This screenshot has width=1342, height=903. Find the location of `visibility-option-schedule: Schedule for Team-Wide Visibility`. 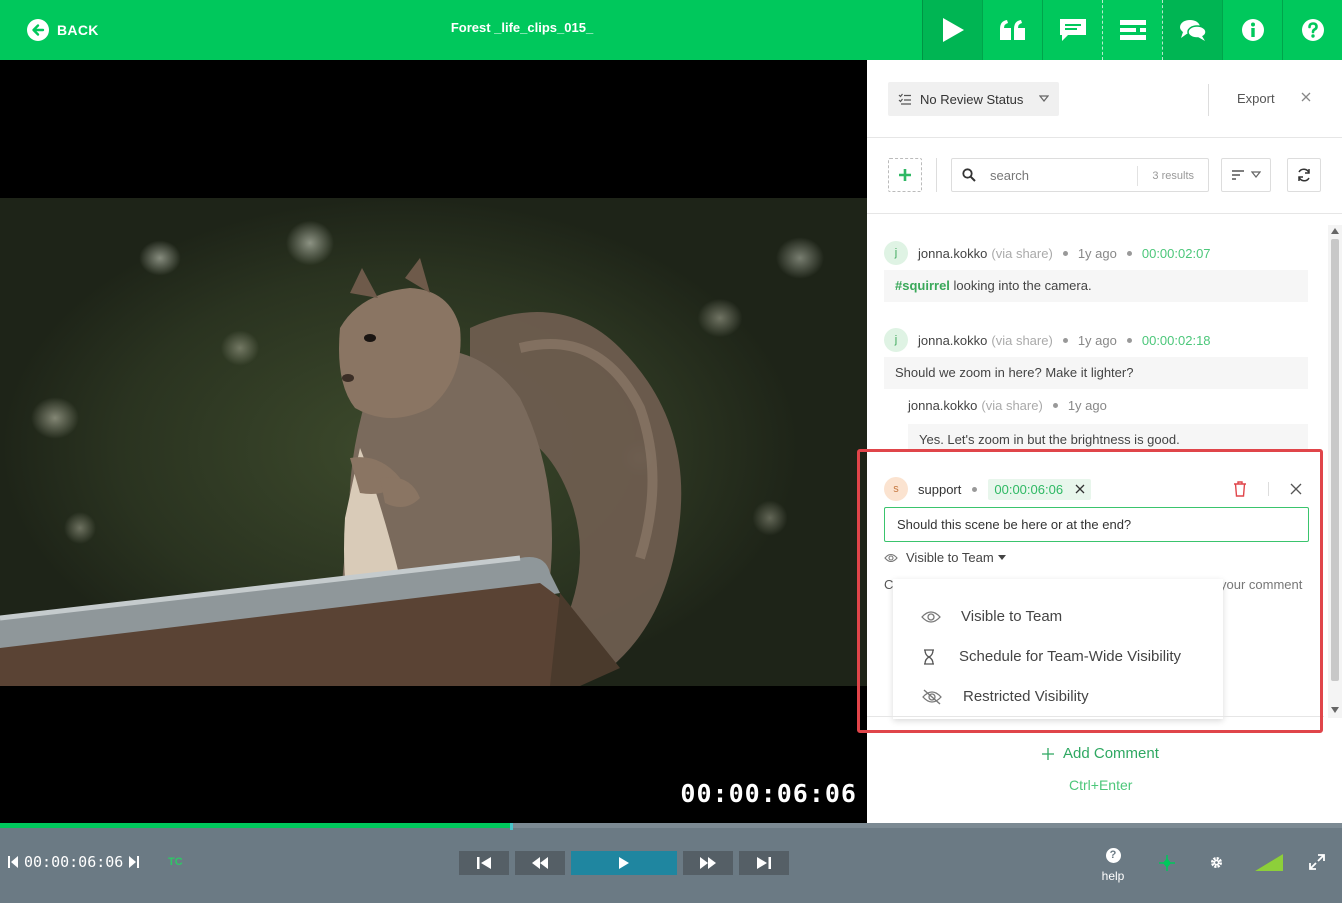

visibility-option-schedule: Schedule for Team-Wide Visibility is located at coordinates (1052, 656).